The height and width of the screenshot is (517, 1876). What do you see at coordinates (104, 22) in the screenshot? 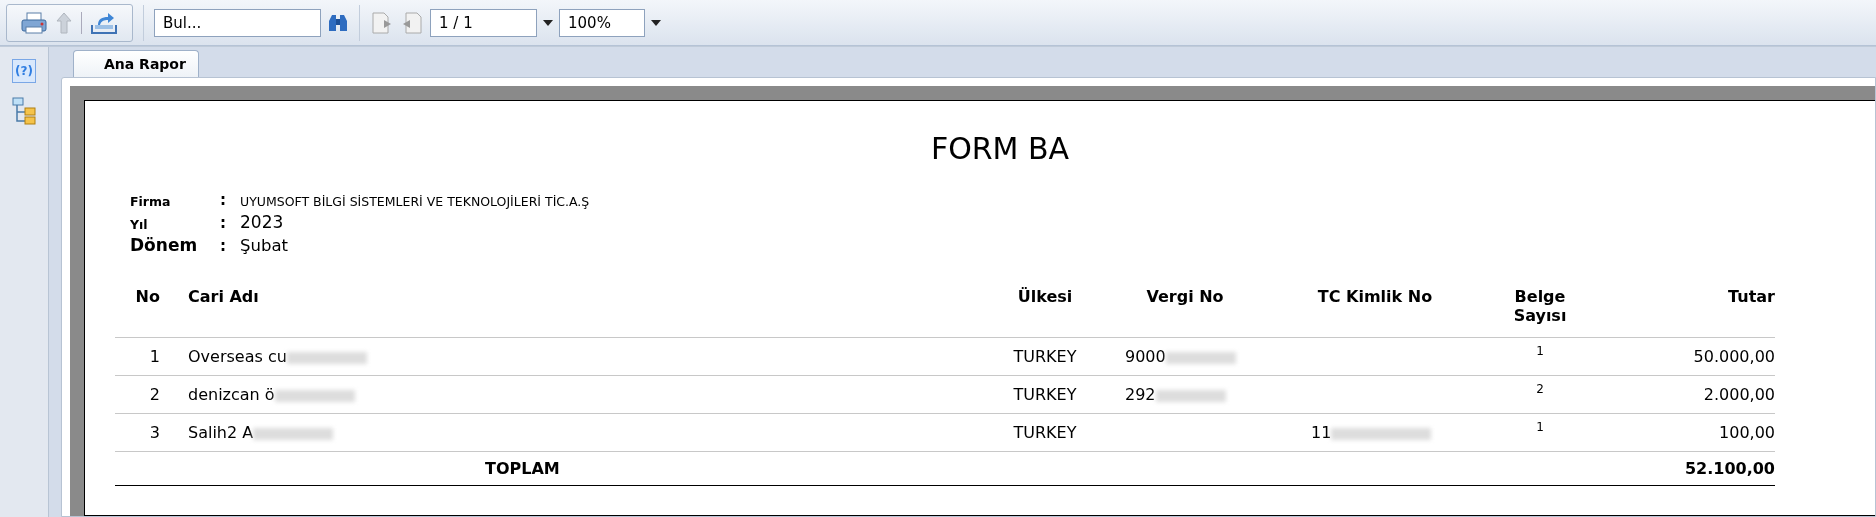
I see `export-icon` at bounding box center [104, 22].